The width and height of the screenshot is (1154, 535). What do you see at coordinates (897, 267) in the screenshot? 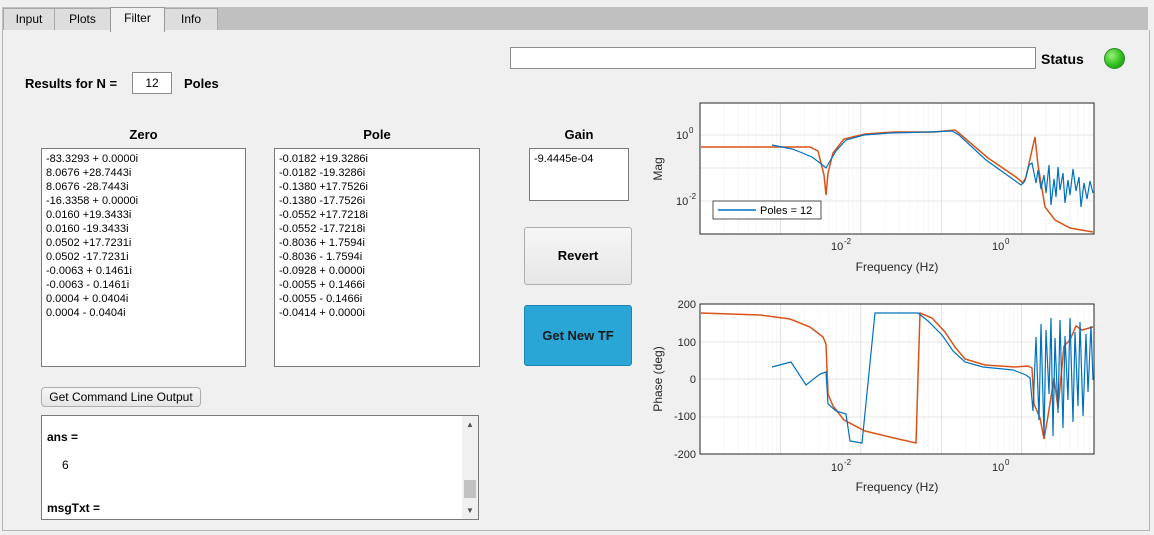
I see `mag-xlabel: Frequency (Hz)` at bounding box center [897, 267].